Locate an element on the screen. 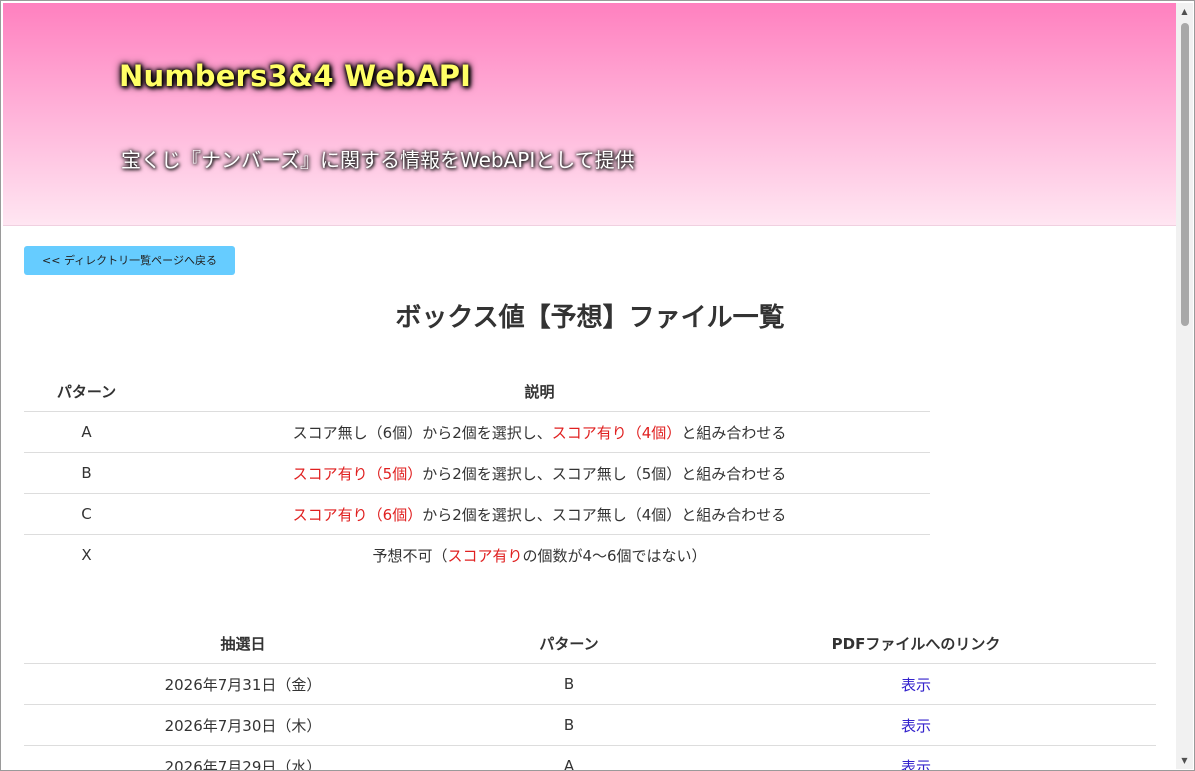 This screenshot has width=1195, height=771. pattern-row-a: A スコア無し（6個）から2個を選択し、スコア有り（4個）と組み合わせる is located at coordinates (477, 432).